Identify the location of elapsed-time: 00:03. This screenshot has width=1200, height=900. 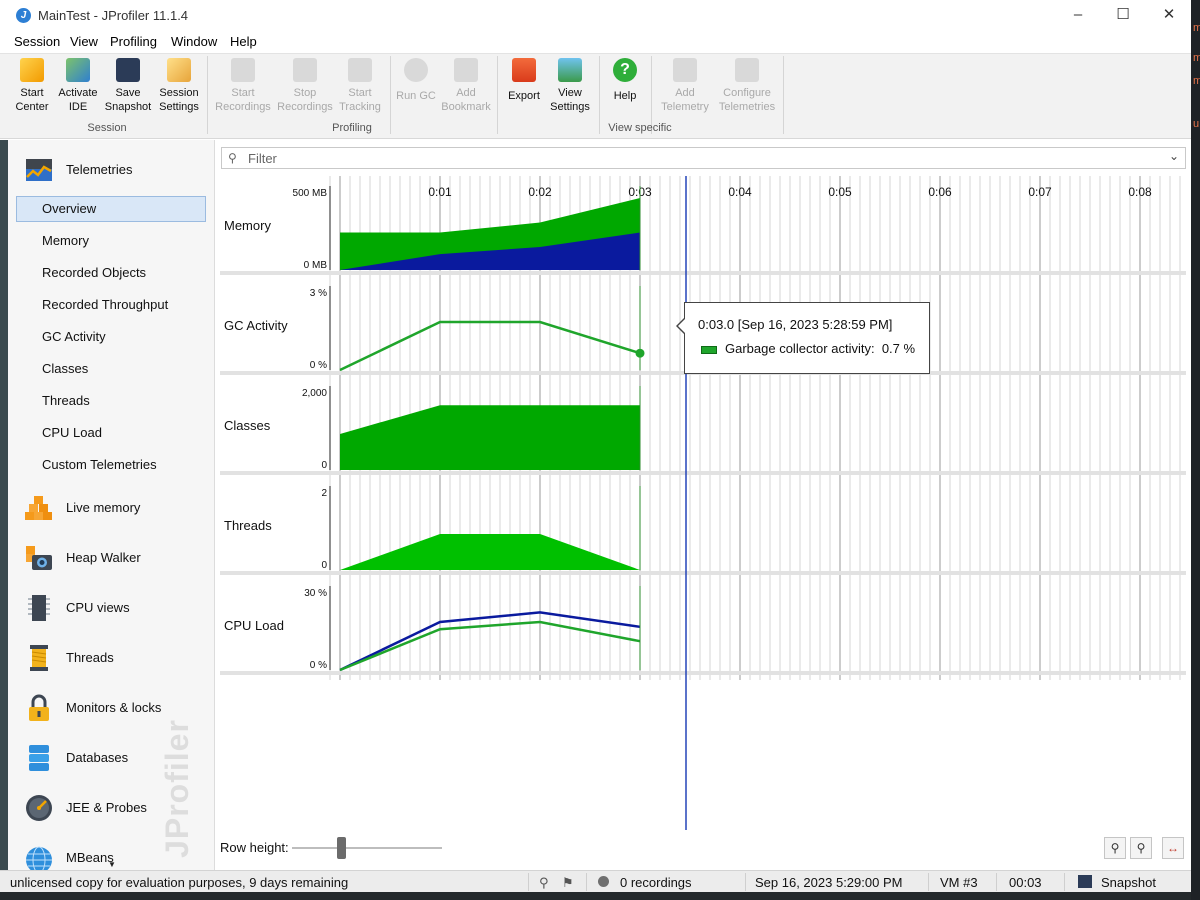
(1025, 882).